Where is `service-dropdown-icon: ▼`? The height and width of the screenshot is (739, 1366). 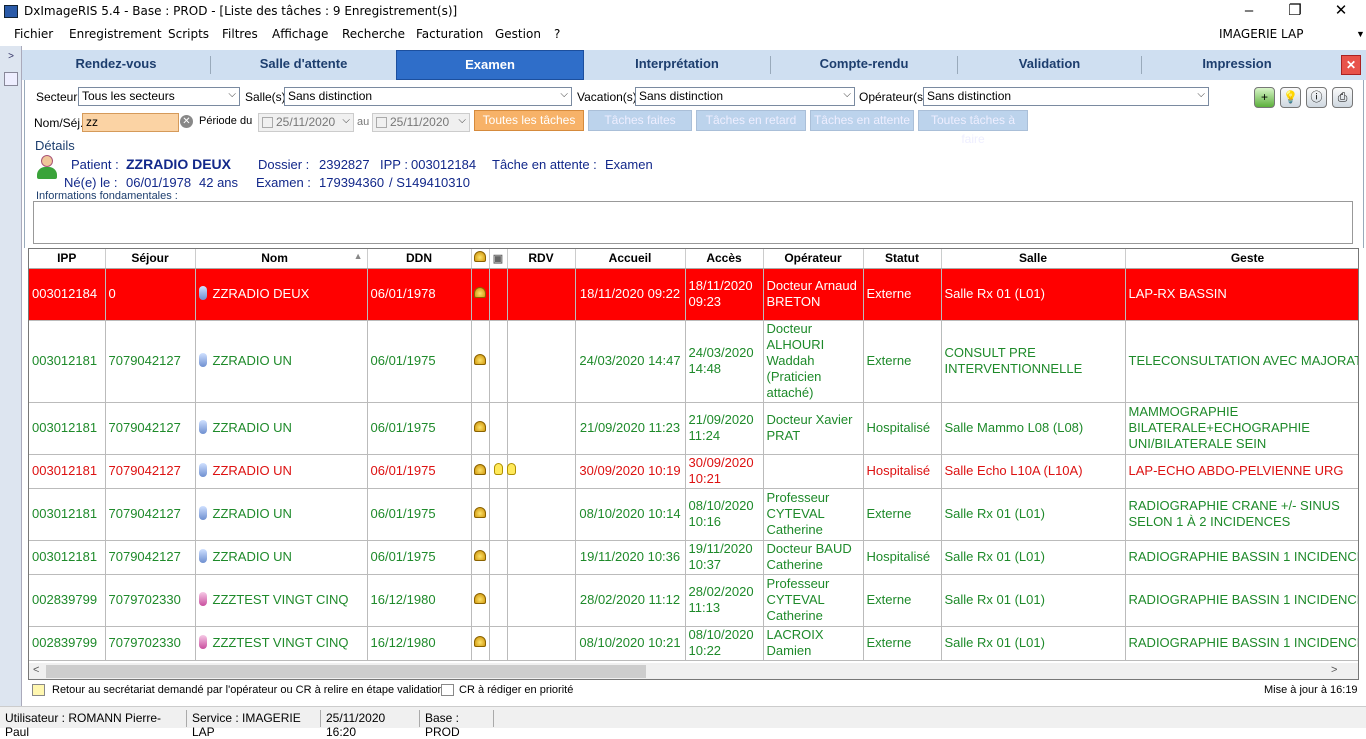
service-dropdown-icon: ▼ is located at coordinates (1360, 34).